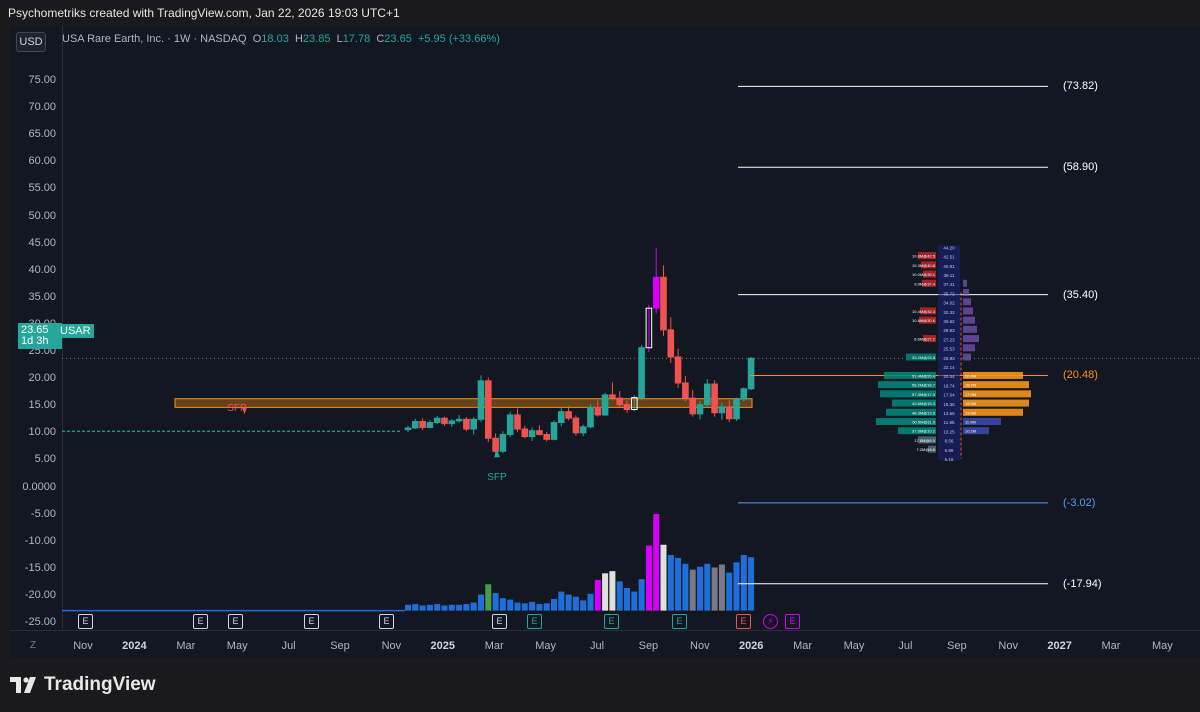 The width and height of the screenshot is (1200, 712). What do you see at coordinates (949, 450) in the screenshot?
I see `profile-price-tick: 6.86` at bounding box center [949, 450].